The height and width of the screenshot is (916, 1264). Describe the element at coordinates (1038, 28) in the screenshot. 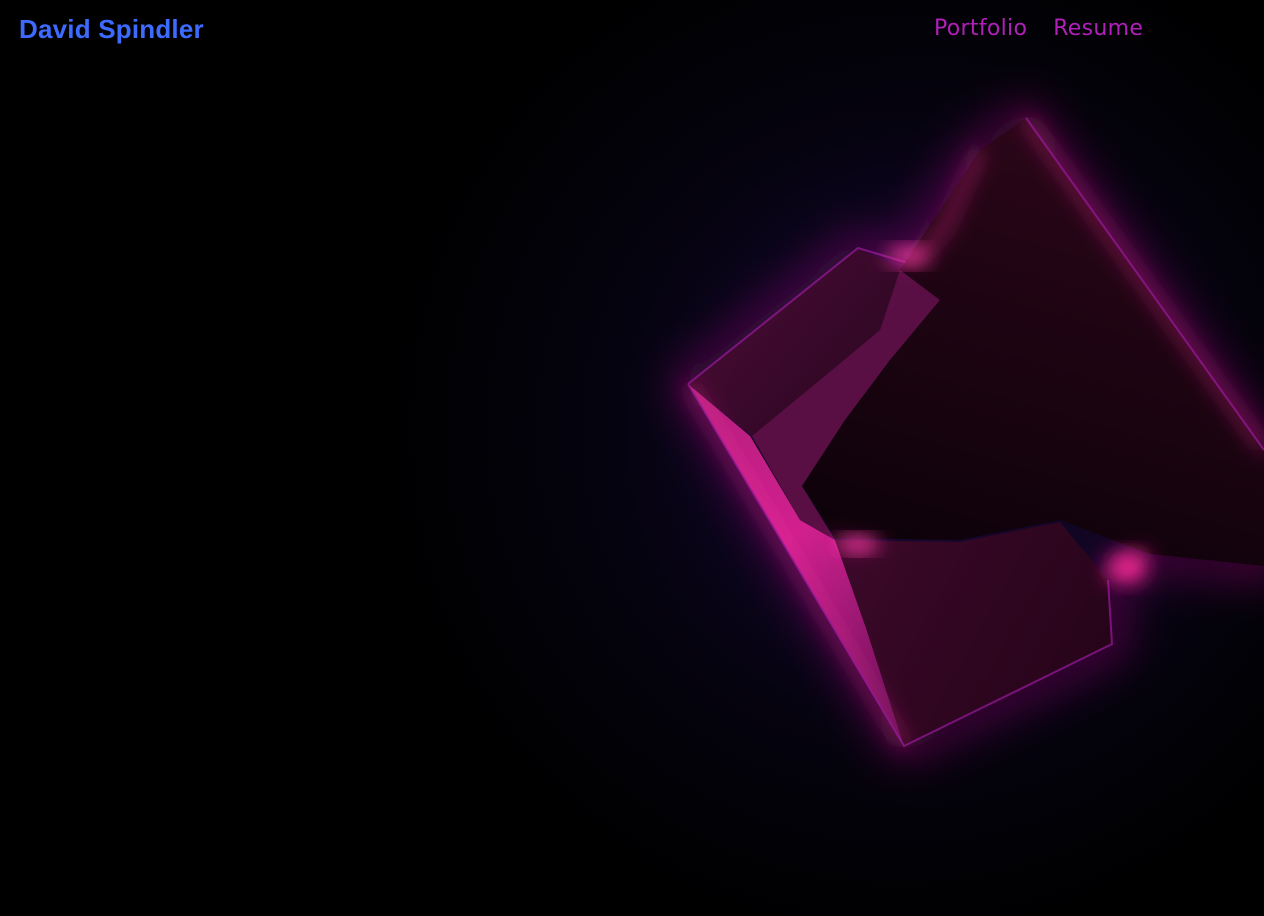

I see `main-nav: Portfolio Resume` at that location.